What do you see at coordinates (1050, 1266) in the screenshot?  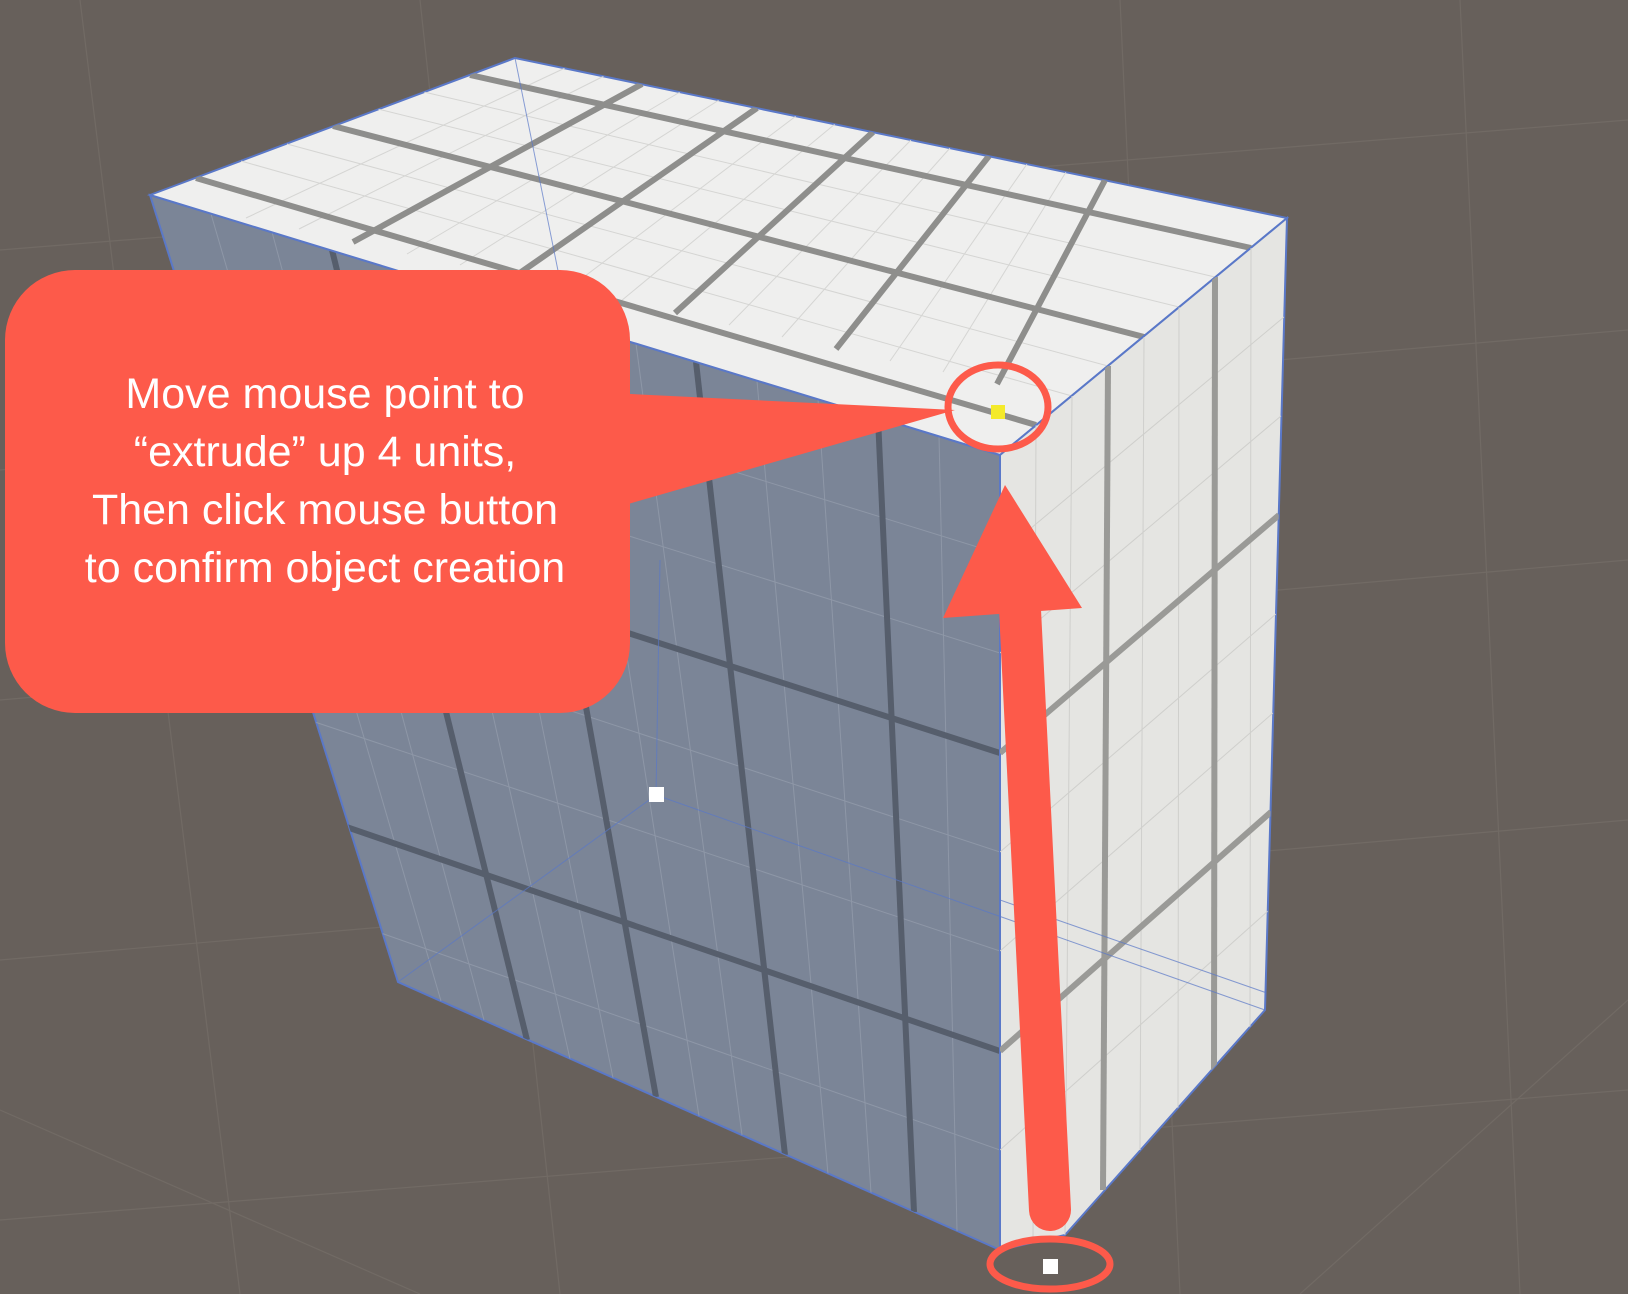 I see `base-vertex-handle` at bounding box center [1050, 1266].